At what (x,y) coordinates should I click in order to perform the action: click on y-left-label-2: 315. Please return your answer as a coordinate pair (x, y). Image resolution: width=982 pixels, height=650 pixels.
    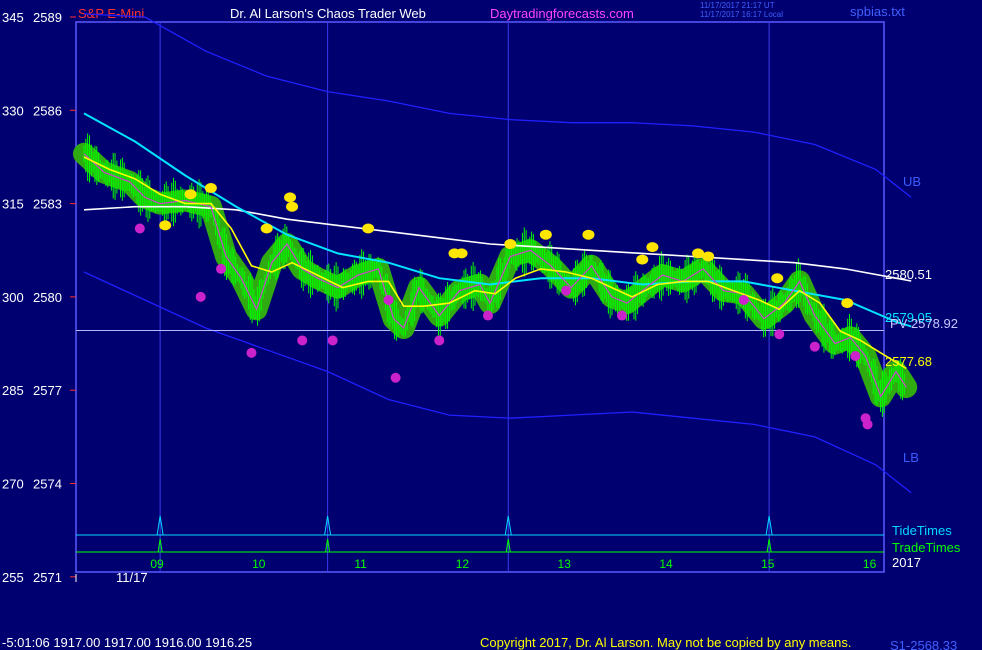
    Looking at the image, I should click on (13, 204).